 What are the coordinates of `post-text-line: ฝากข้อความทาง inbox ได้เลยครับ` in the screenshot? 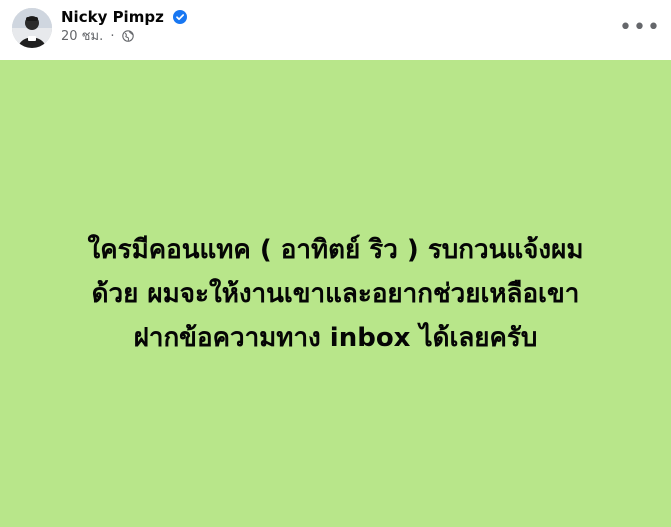 It's located at (335, 337).